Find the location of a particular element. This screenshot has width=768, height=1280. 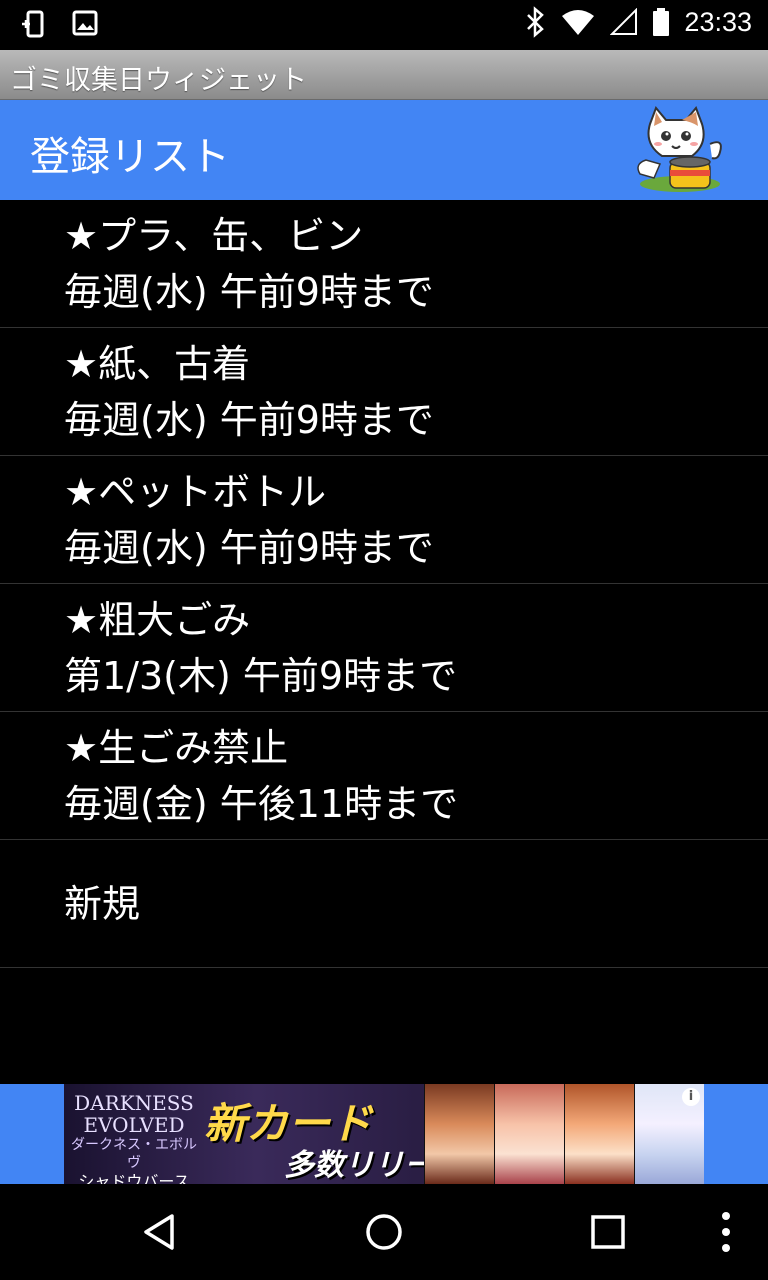

back-icon is located at coordinates (160, 1232).